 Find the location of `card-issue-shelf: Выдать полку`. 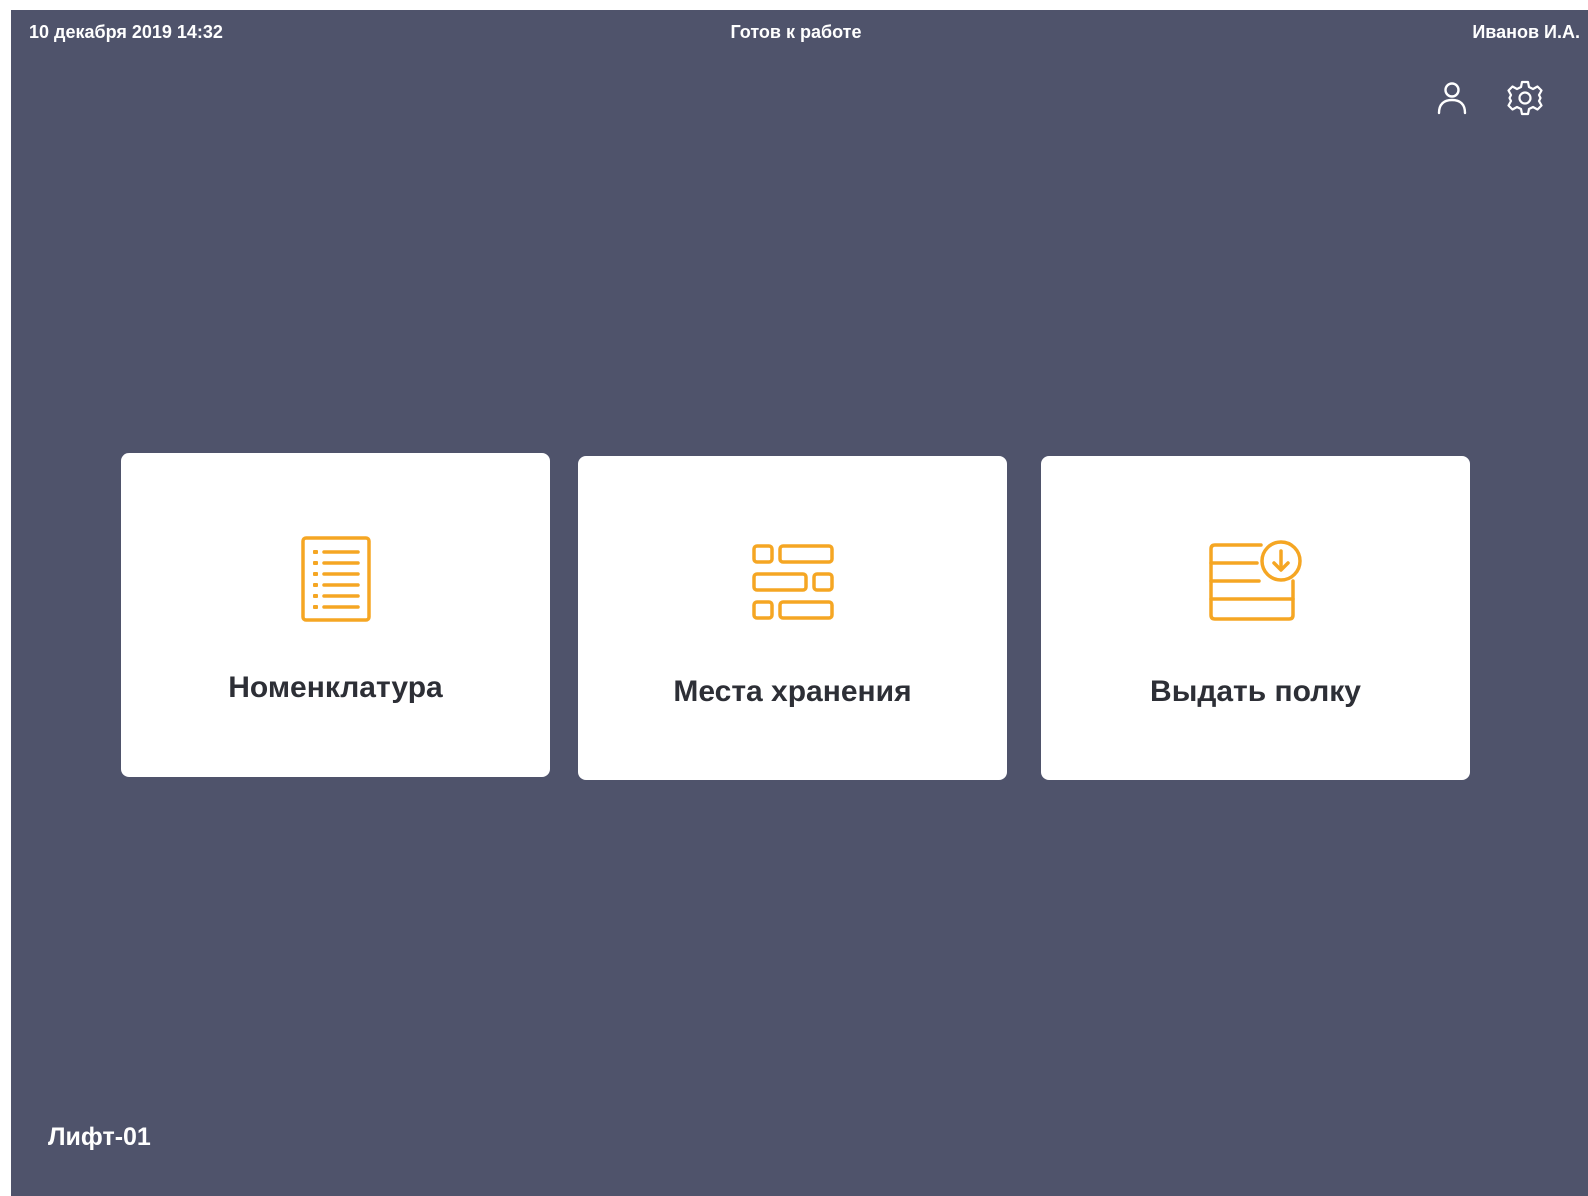

card-issue-shelf: Выдать полку is located at coordinates (1255, 618).